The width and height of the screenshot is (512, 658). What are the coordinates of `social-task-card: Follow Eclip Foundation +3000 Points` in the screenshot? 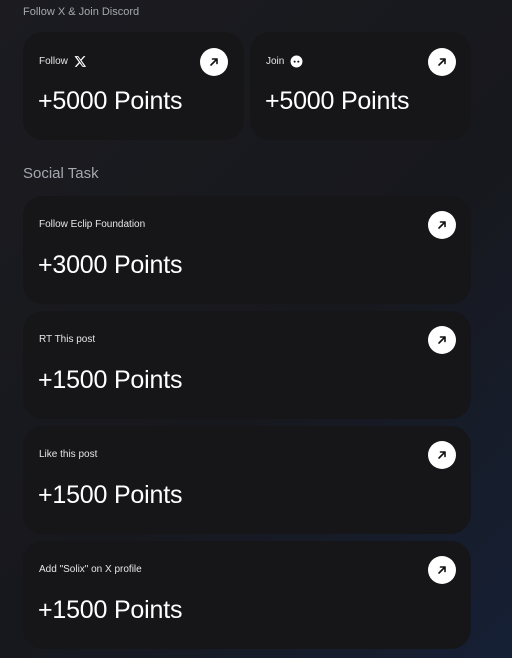 It's located at (247, 250).